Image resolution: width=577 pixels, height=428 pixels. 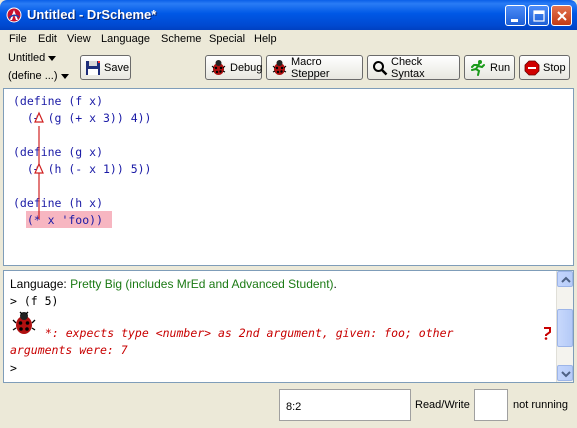 I want to click on gc-indicator, so click(x=491, y=405).